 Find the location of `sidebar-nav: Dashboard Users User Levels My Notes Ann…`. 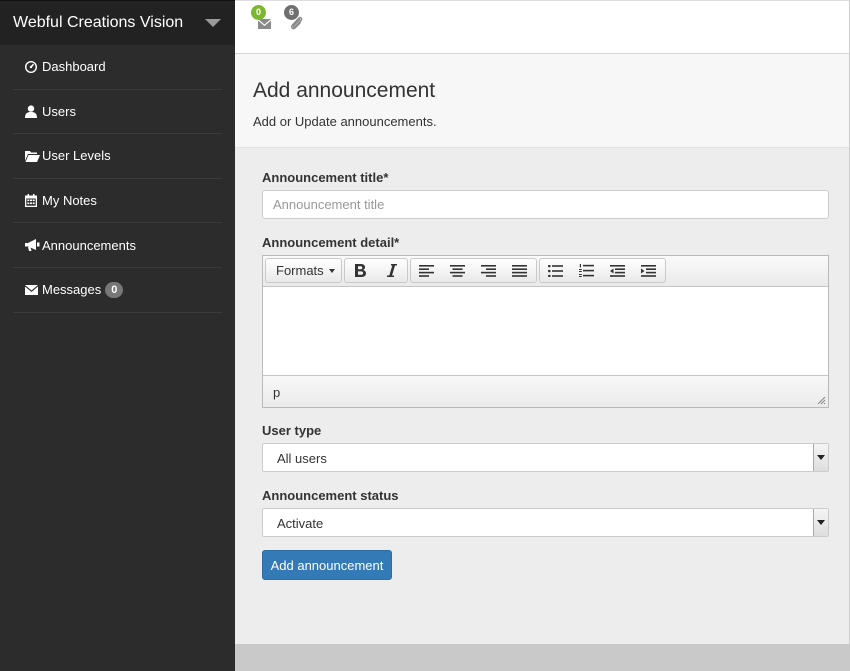

sidebar-nav: Dashboard Users User Levels My Notes Ann… is located at coordinates (117, 179).